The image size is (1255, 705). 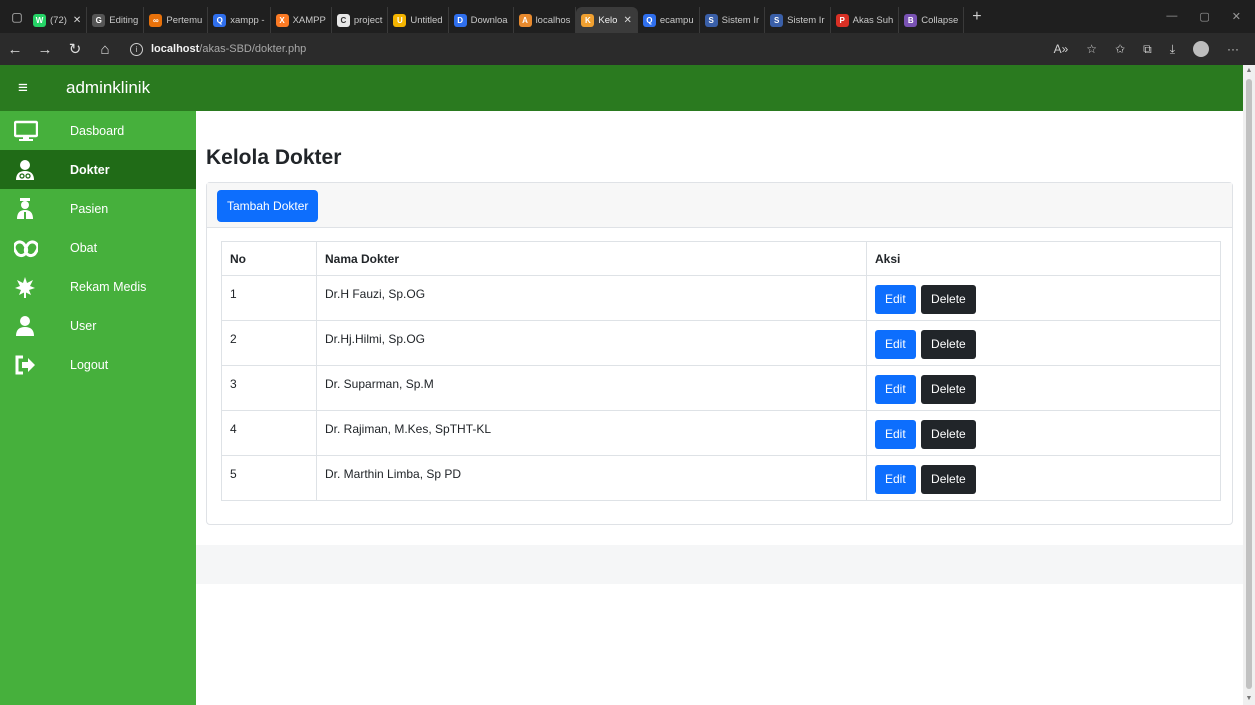 What do you see at coordinates (23, 88) in the screenshot?
I see `hamburger-menu-icon: ≡` at bounding box center [23, 88].